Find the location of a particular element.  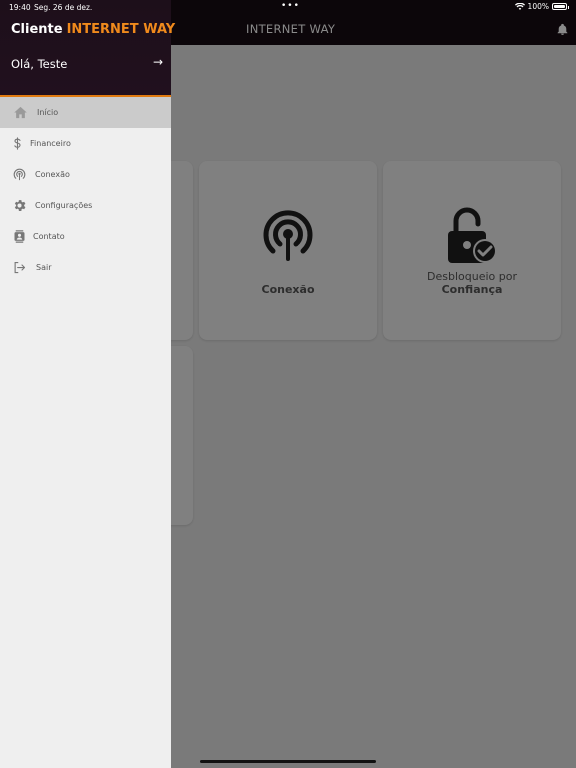

arrow-right-icon: → is located at coordinates (158, 62).